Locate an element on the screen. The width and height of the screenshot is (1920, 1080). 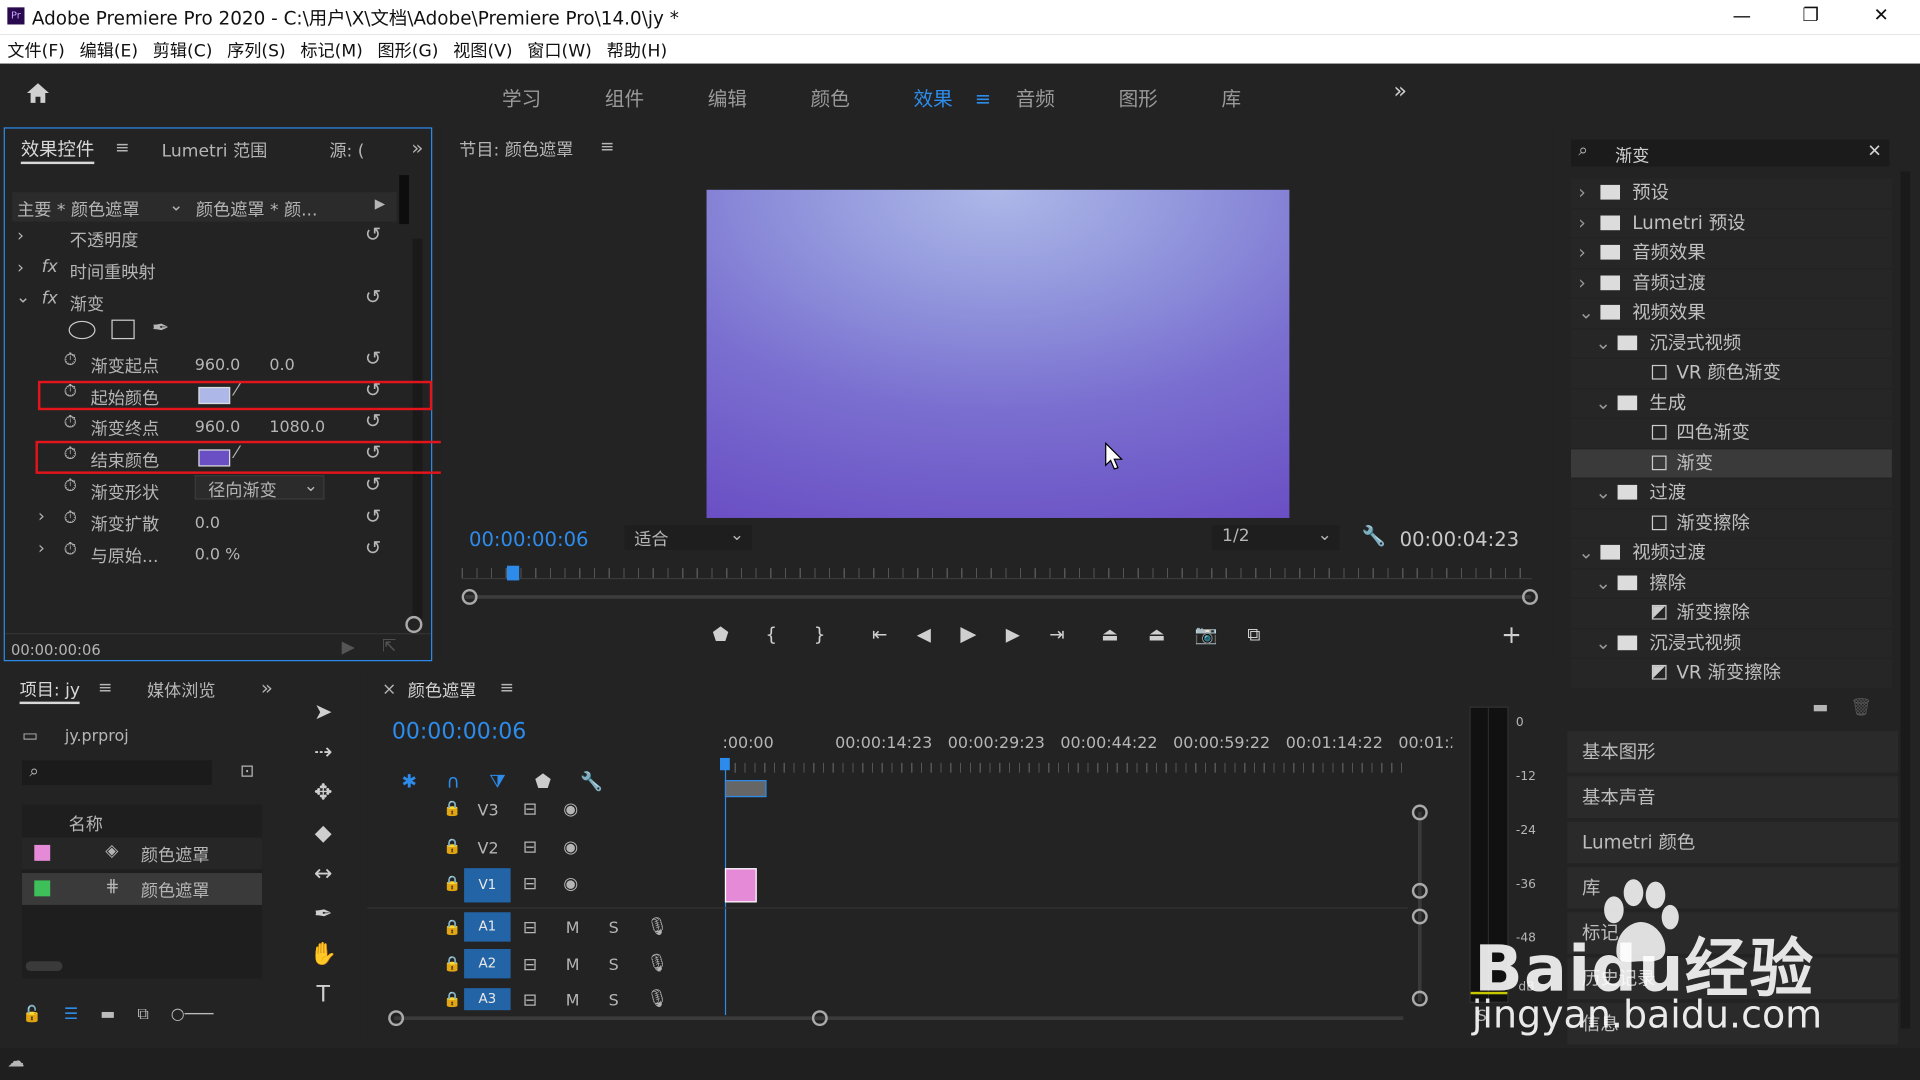
eye-icon: ◉ is located at coordinates (570, 810).